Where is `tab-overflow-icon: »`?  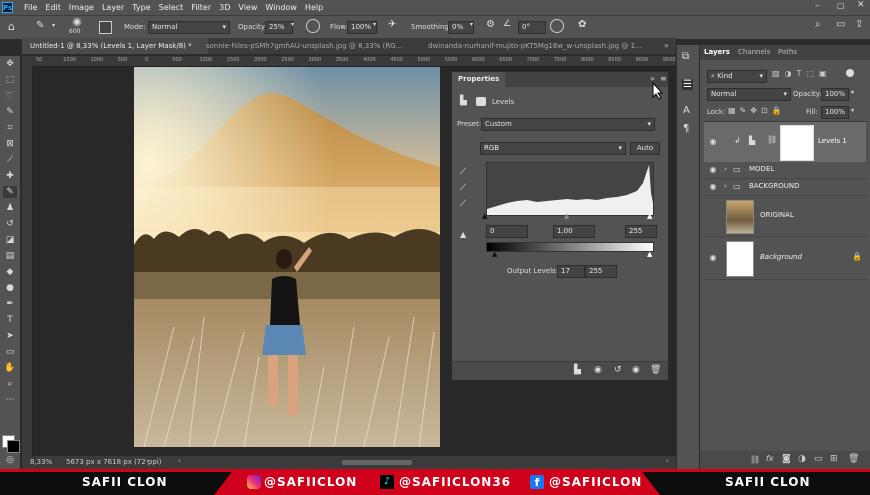 tab-overflow-icon: » is located at coordinates (666, 45).